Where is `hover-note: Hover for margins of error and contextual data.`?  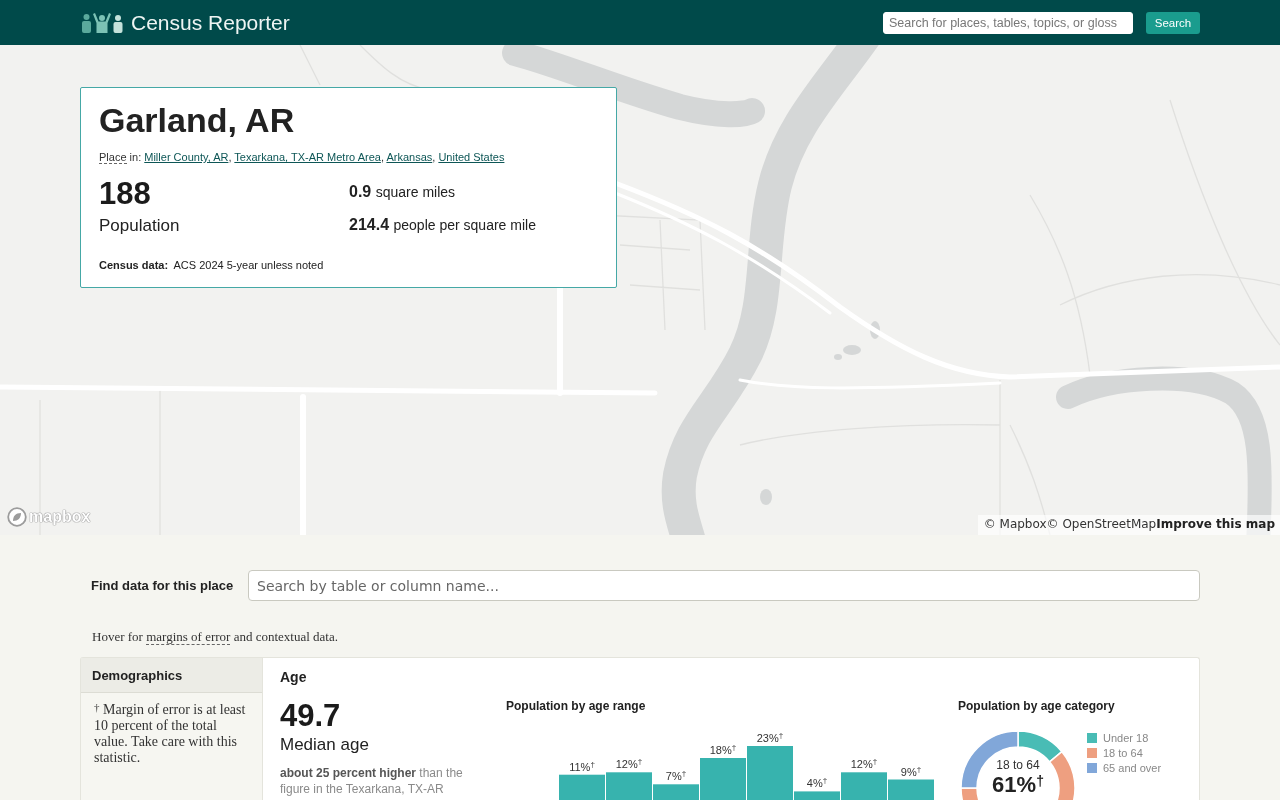
hover-note: Hover for margins of error and contextual data. is located at coordinates (215, 637).